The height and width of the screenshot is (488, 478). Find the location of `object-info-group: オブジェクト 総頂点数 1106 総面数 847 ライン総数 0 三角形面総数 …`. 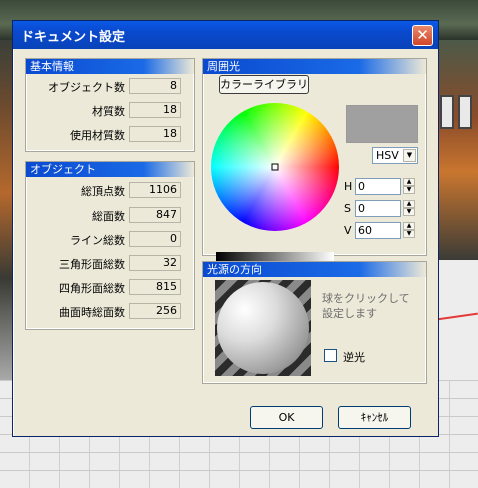

object-info-group: オブジェクト 総頂点数 1106 総面数 847 ライン総数 0 三角形面総数 … is located at coordinates (110, 245).